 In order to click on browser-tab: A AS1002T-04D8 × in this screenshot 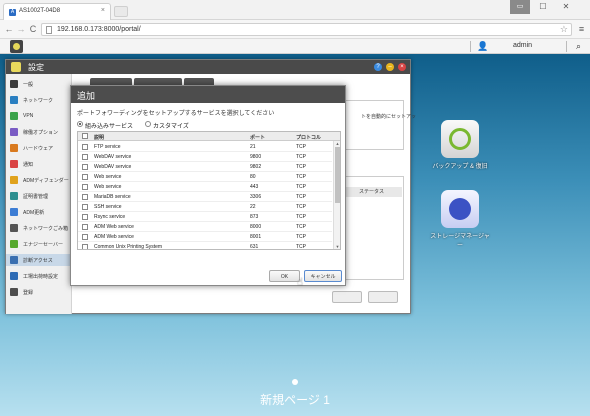, I will do `click(57, 11)`.